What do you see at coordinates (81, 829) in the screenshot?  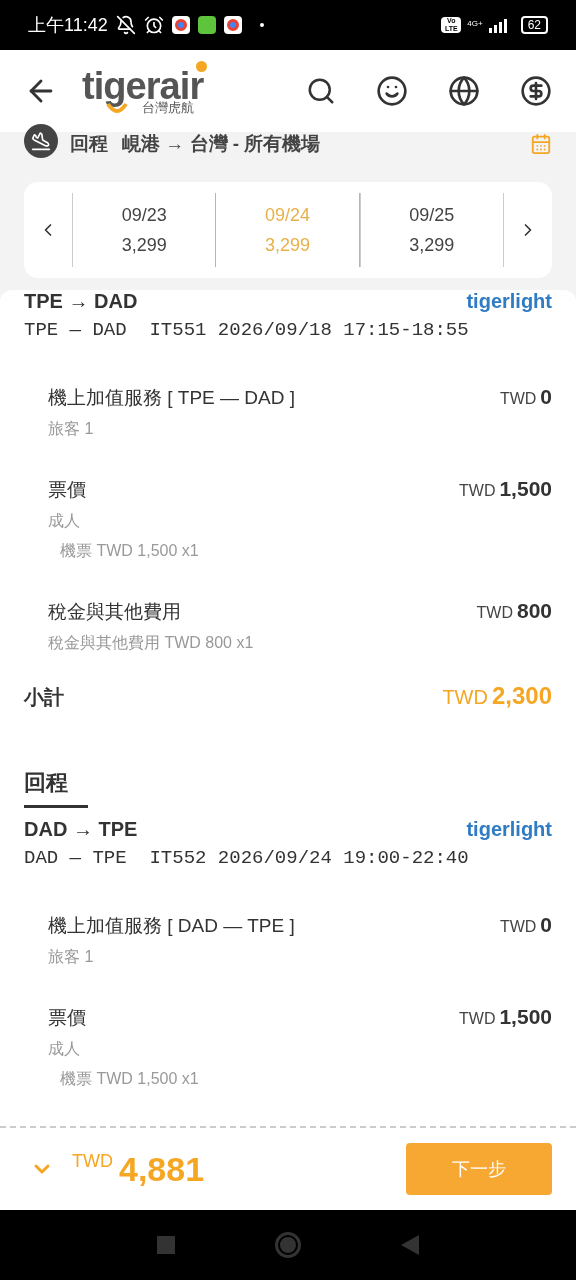 I see `route-title: DAD → TPE` at bounding box center [81, 829].